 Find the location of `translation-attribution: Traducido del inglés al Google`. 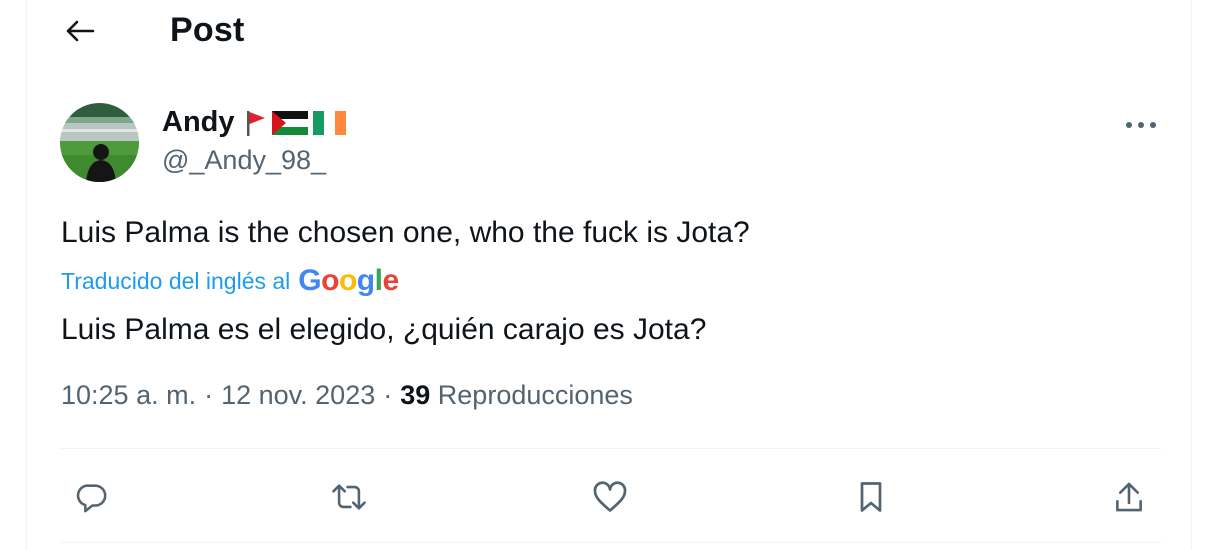

translation-attribution: Traducido del inglés al Google is located at coordinates (230, 281).